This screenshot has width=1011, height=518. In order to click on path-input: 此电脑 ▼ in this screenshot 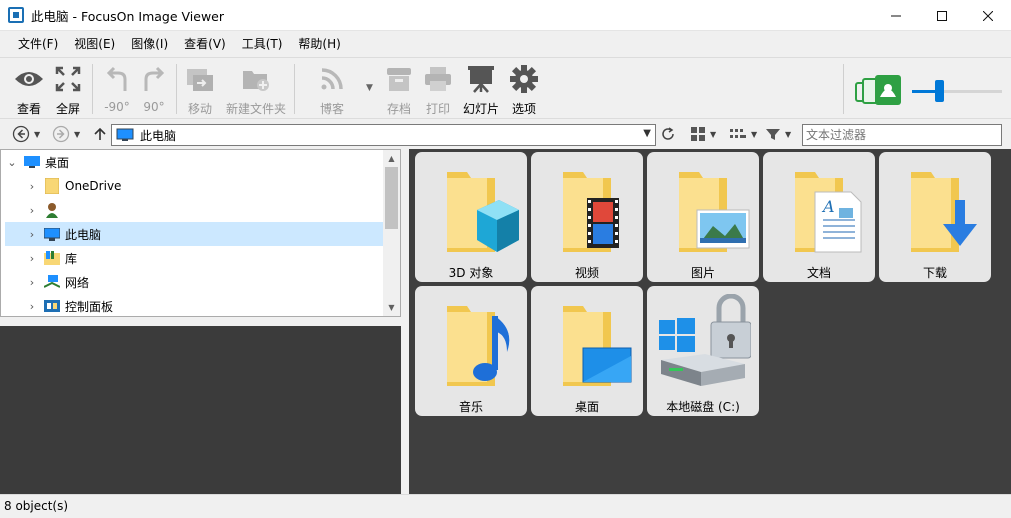, I will do `click(383, 135)`.